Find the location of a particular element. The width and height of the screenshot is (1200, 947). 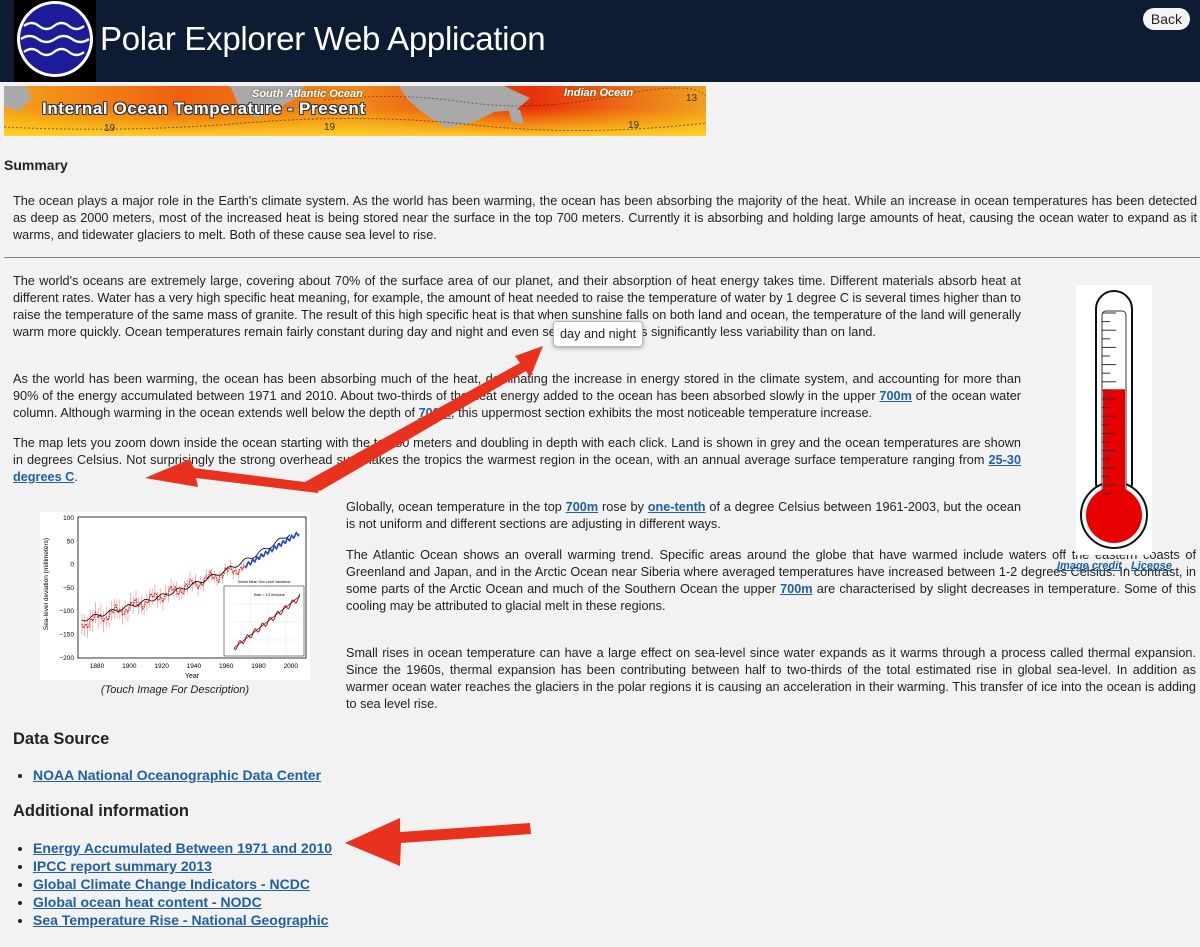

inset-note: Rate = 3.3 mm/year is located at coordinates (270, 595).